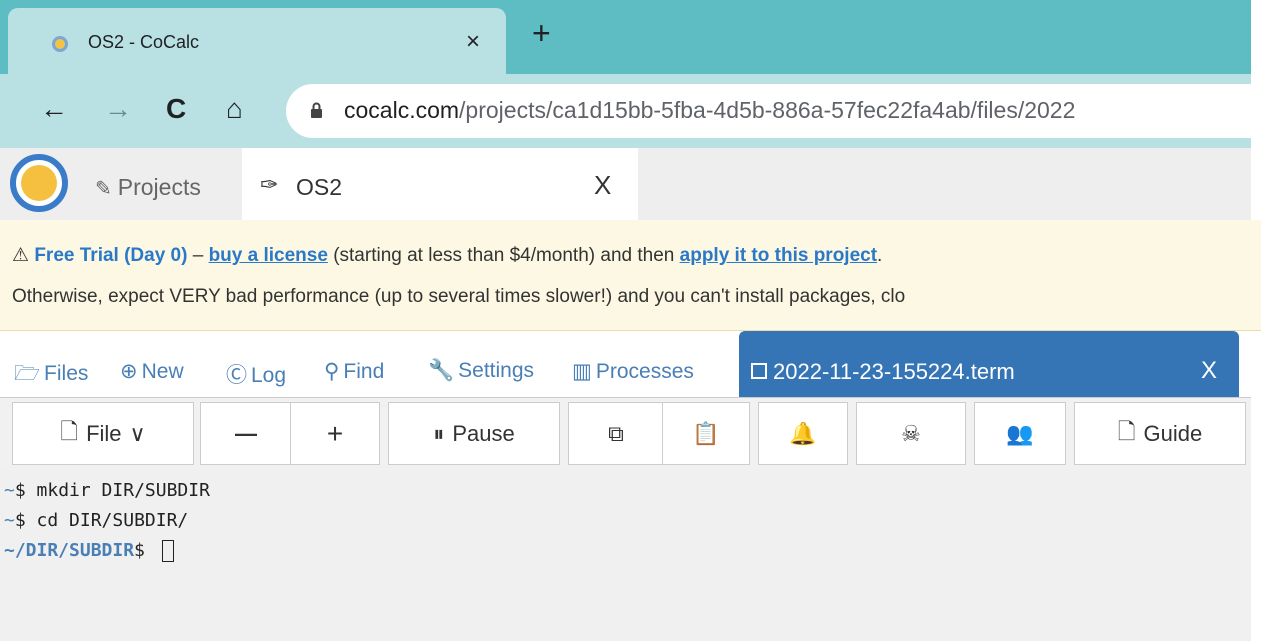 This screenshot has height=641, width=1261. What do you see at coordinates (198, 255) in the screenshot?
I see `banner-dash: –` at bounding box center [198, 255].